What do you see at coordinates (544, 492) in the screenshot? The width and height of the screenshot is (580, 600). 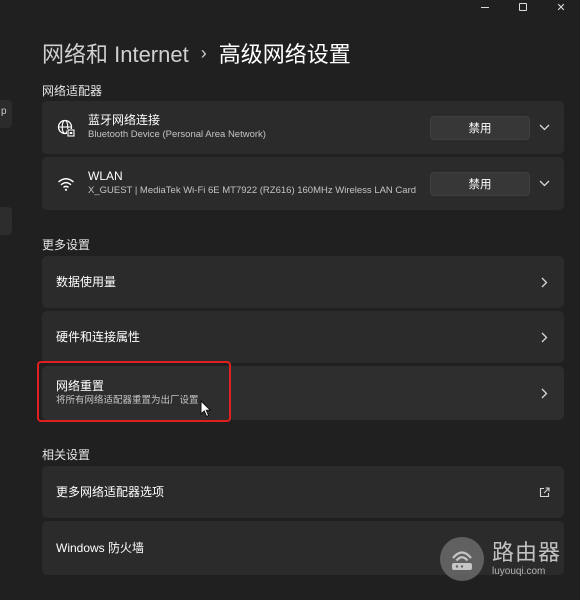 I see `open-external-icon` at bounding box center [544, 492].